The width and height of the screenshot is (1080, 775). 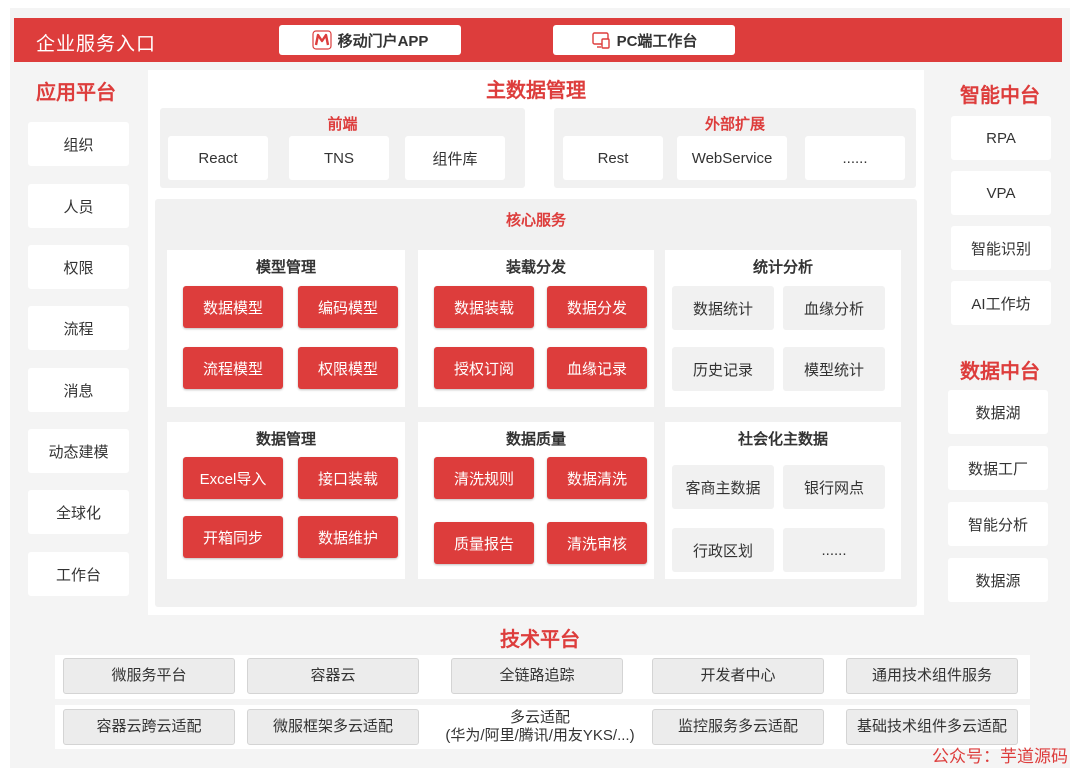 I want to click on core-item-out-of-box-sync: 开箱同步, so click(x=233, y=537).